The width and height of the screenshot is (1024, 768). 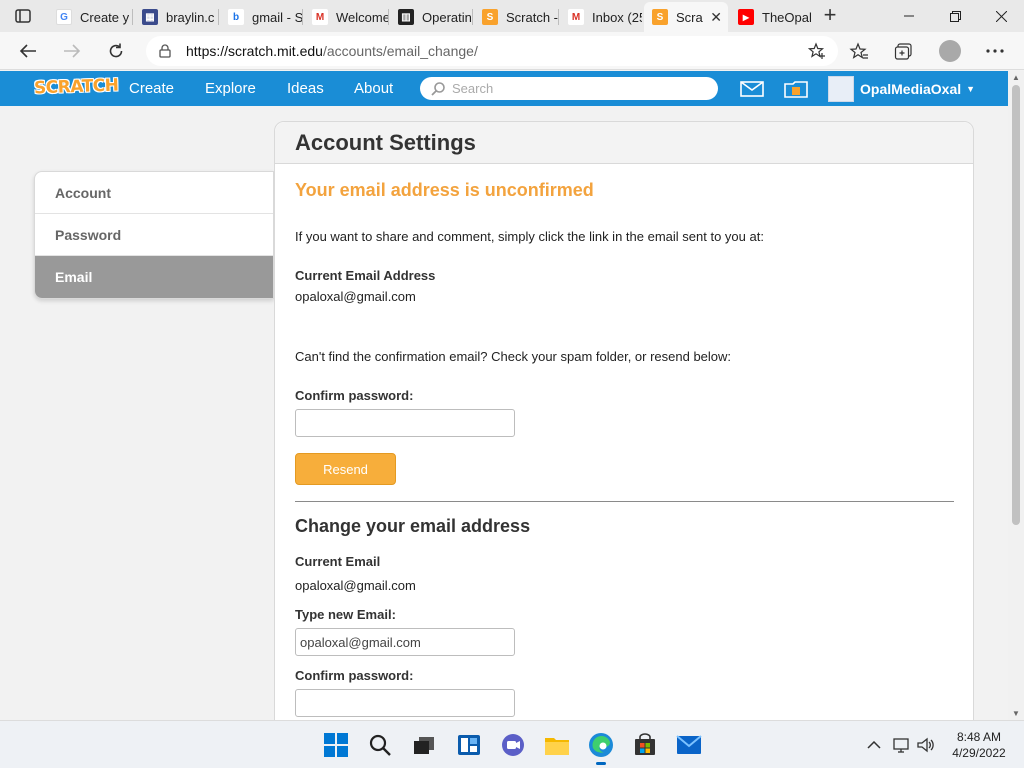 I want to click on confirm-password-label: Confirm password:, so click(x=354, y=395).